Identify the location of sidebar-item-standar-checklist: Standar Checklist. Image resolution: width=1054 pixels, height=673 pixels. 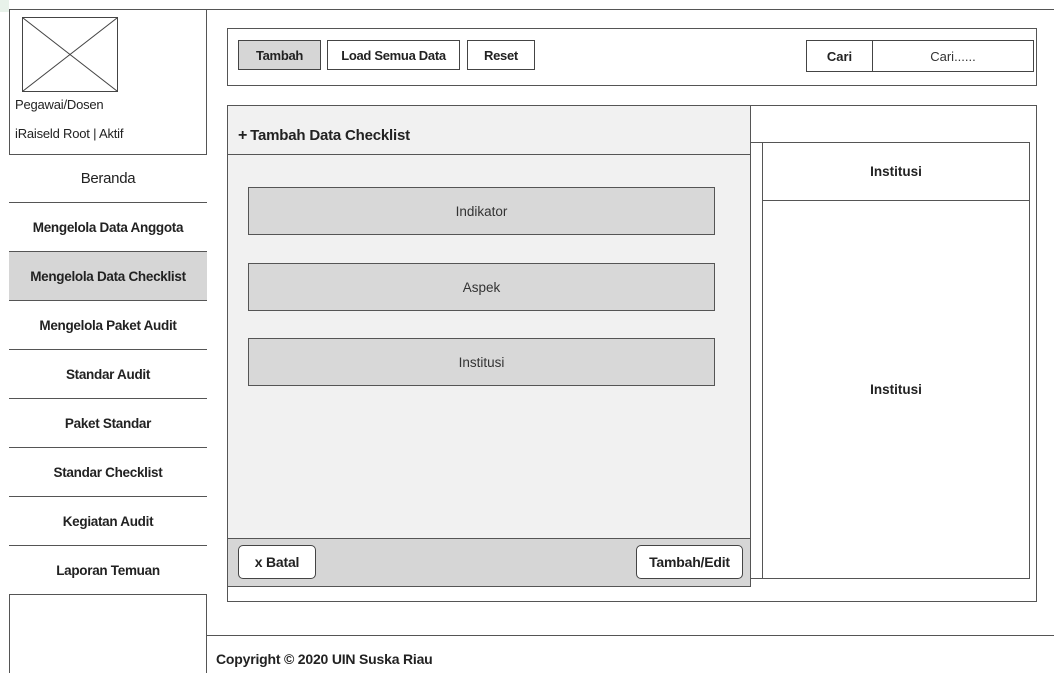
(108, 472).